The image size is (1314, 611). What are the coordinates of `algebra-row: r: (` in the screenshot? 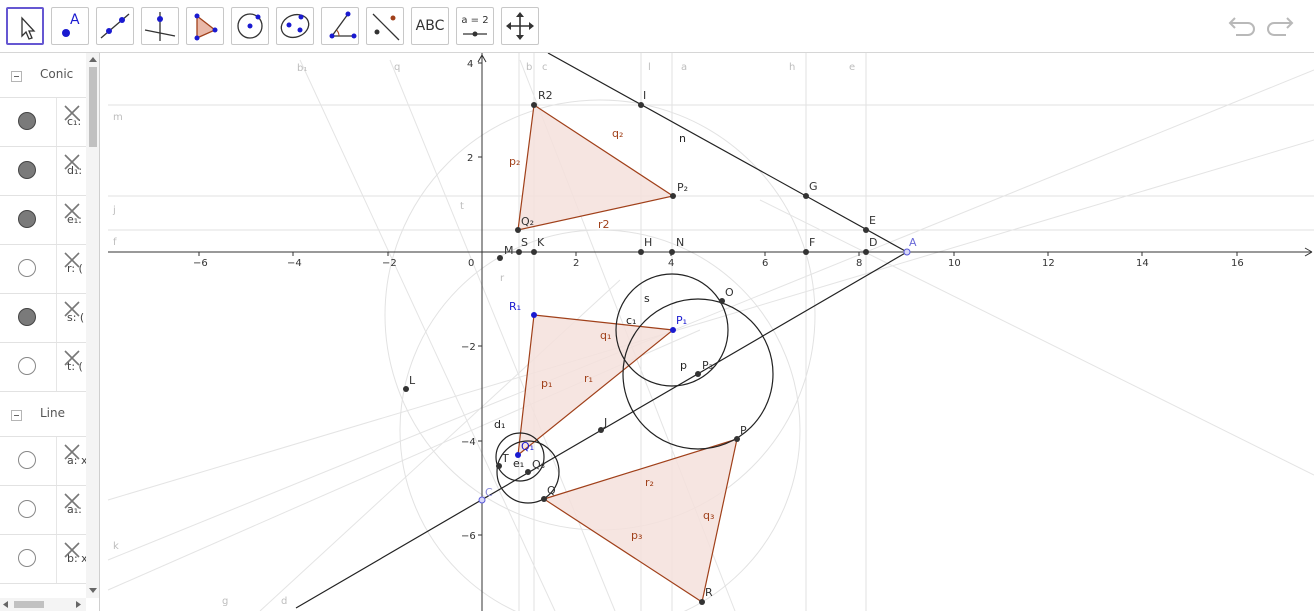 It's located at (43, 269).